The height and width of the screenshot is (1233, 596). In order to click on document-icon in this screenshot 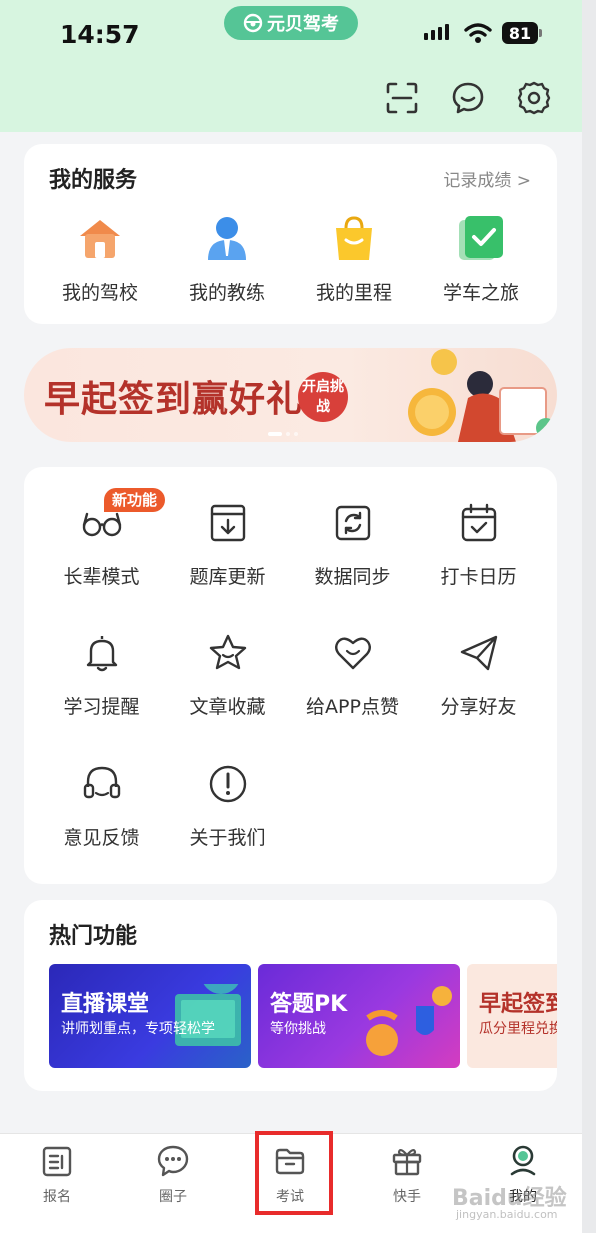, I will do `click(57, 1161)`.